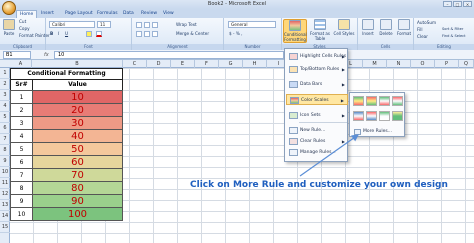 The height and width of the screenshot is (243, 474). I want to click on row-header-11: 11, so click(5, 183).